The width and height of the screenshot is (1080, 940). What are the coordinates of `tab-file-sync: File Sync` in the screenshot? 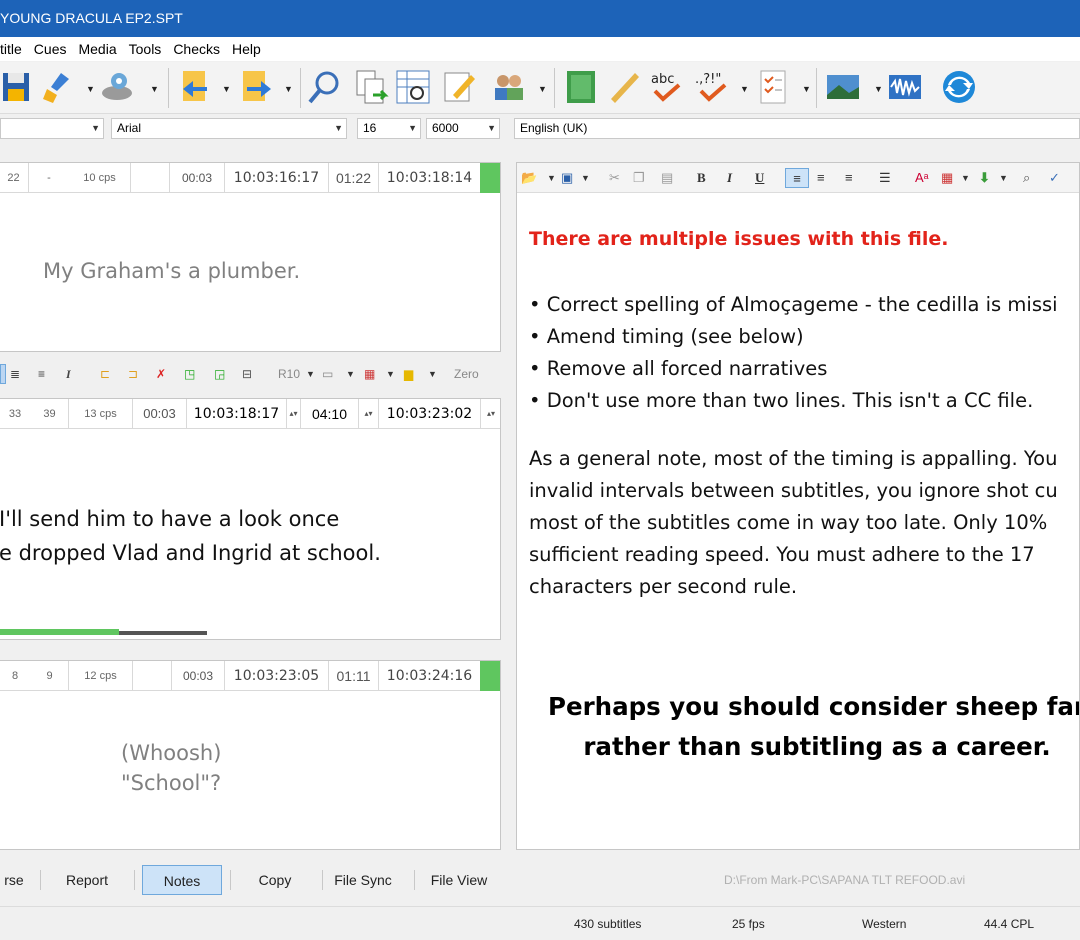 It's located at (363, 880).